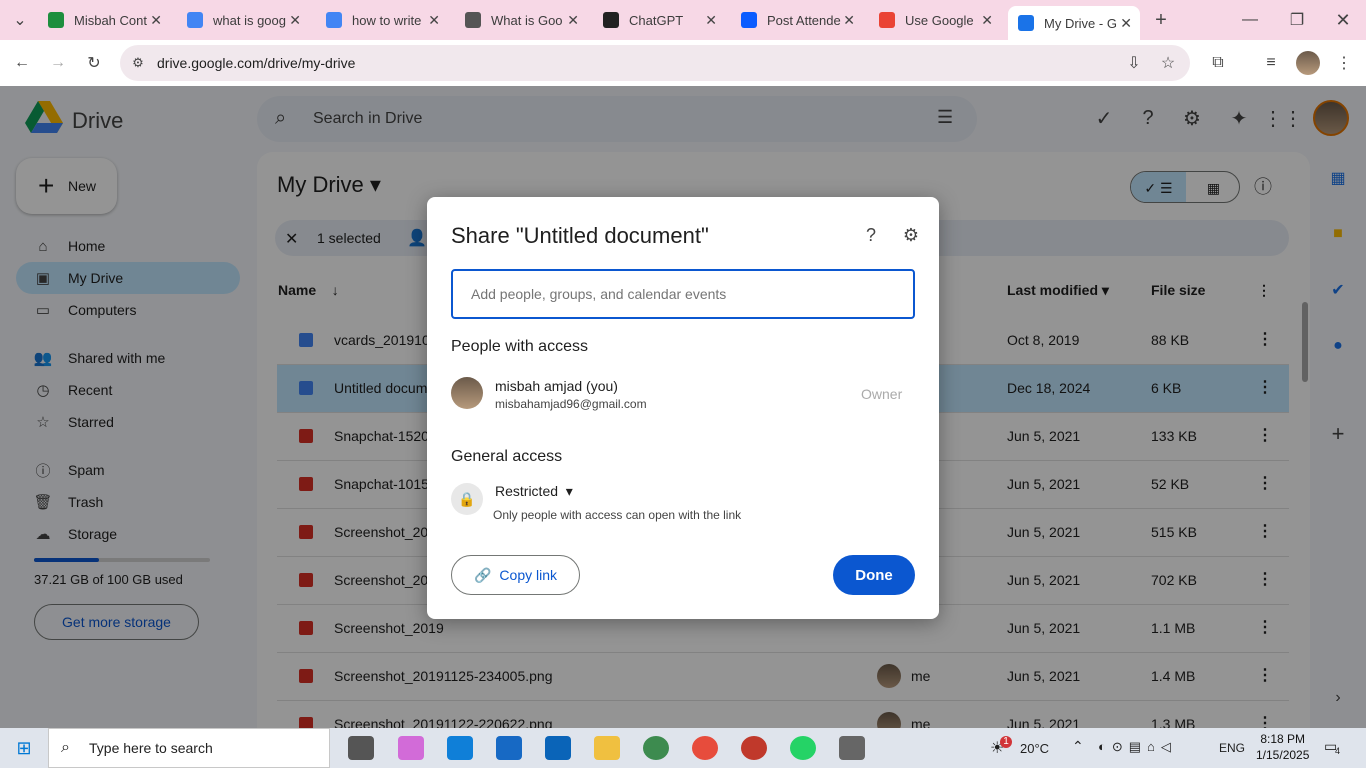 This screenshot has height=768, width=1366. What do you see at coordinates (1232, 748) in the screenshot?
I see `input-language: ENG` at bounding box center [1232, 748].